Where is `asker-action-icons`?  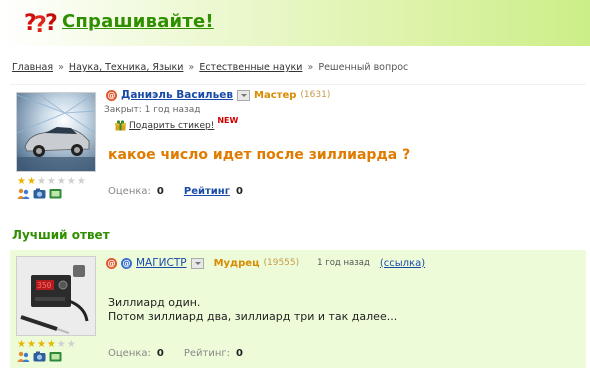
asker-action-icons is located at coordinates (39, 193).